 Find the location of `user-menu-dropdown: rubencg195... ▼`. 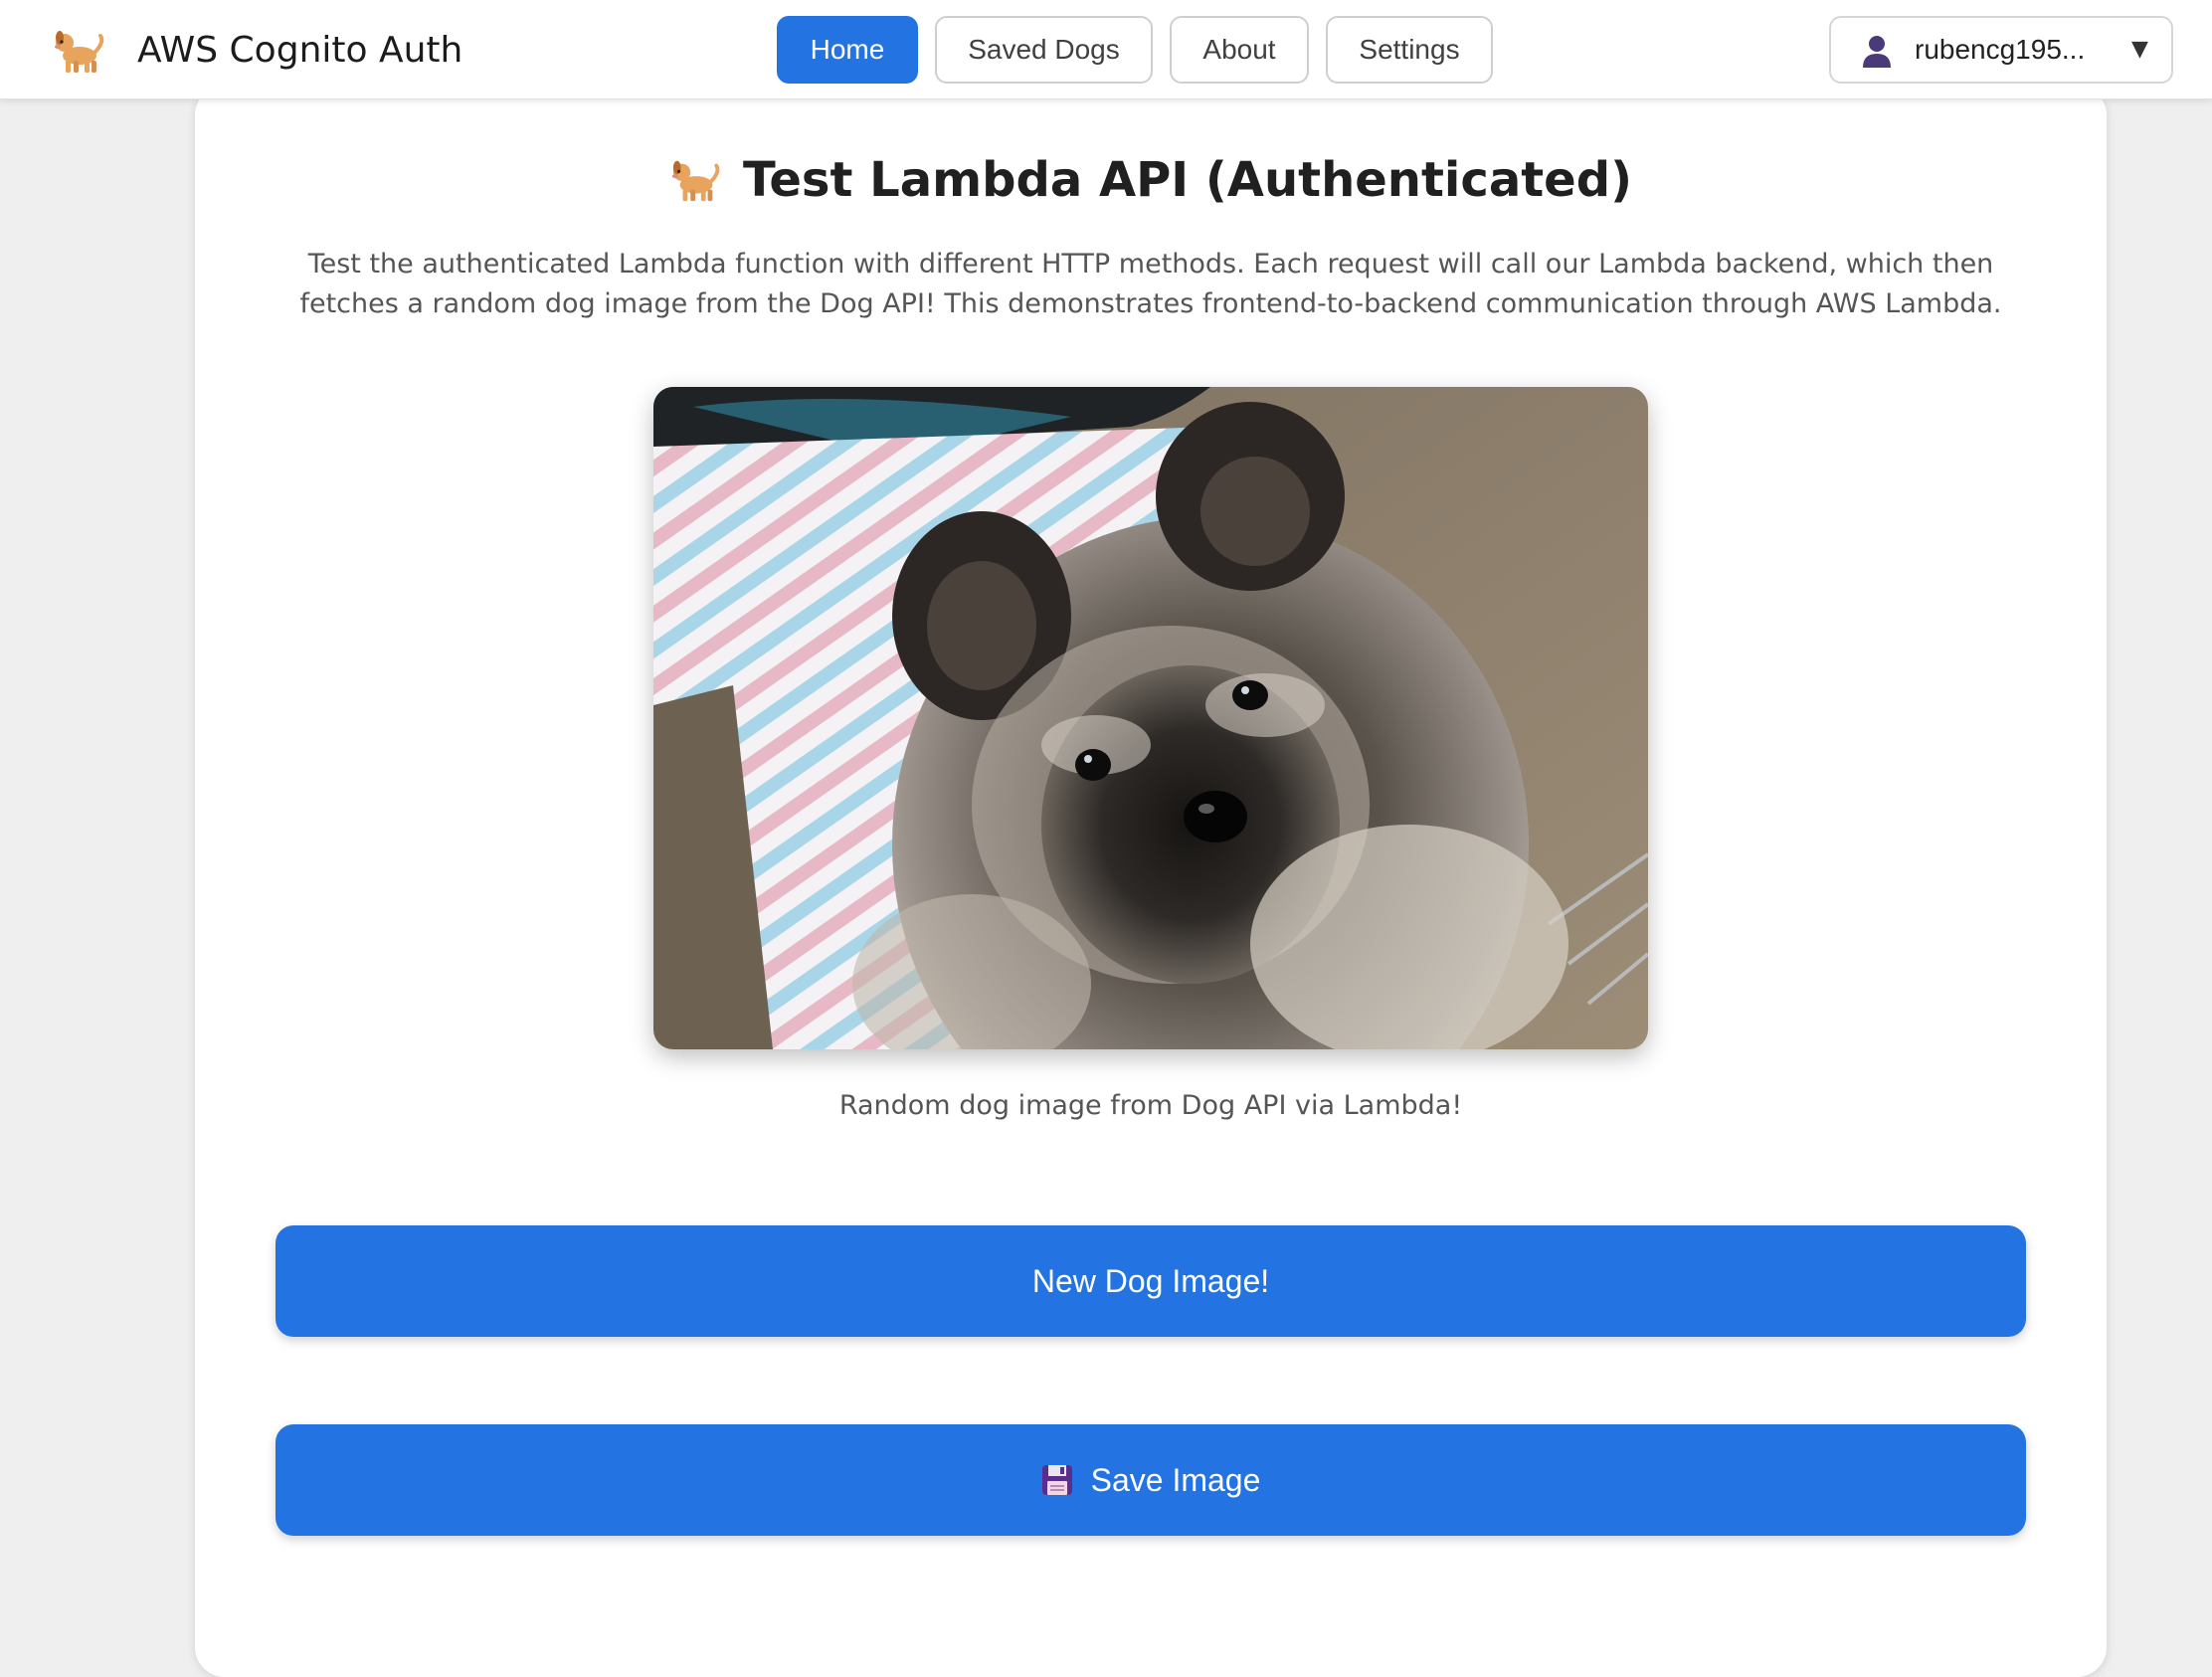

user-menu-dropdown: rubencg195... ▼ is located at coordinates (2001, 50).